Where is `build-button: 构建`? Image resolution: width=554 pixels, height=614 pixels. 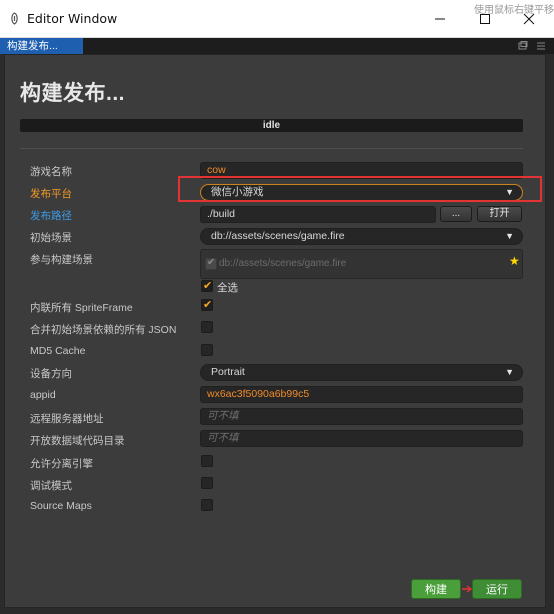 build-button: 构建 is located at coordinates (436, 589).